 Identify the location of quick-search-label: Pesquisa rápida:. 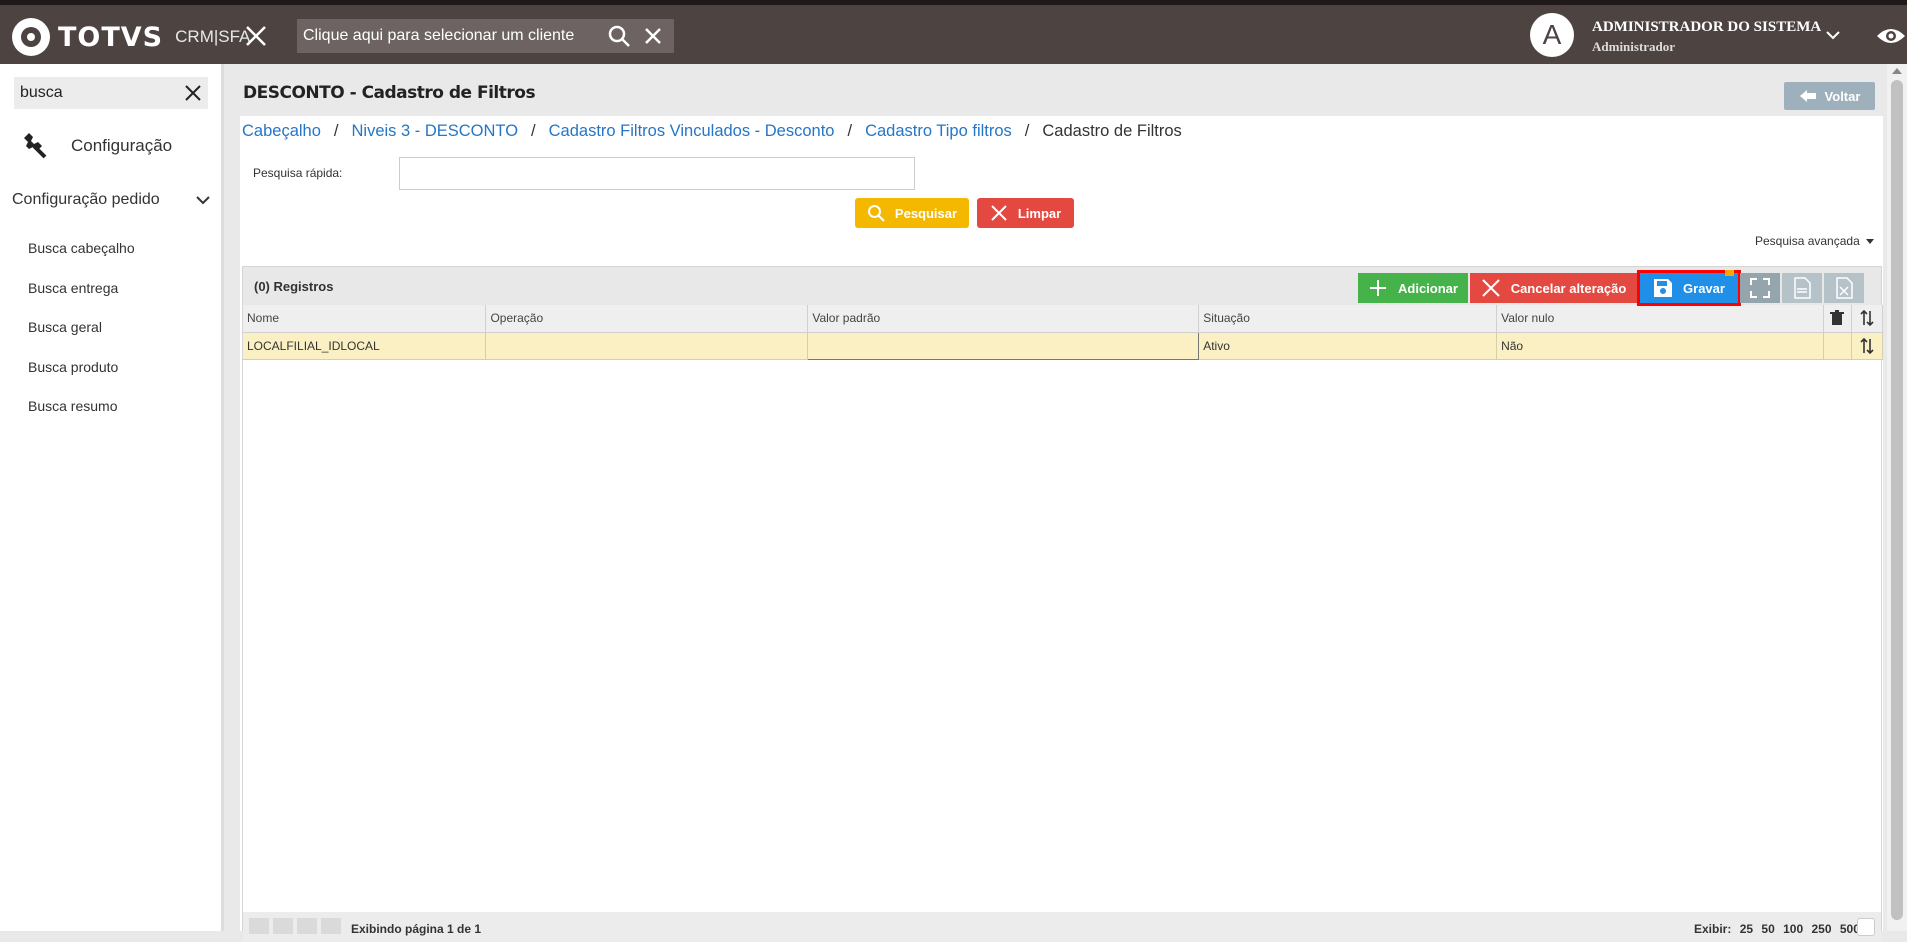
(298, 173).